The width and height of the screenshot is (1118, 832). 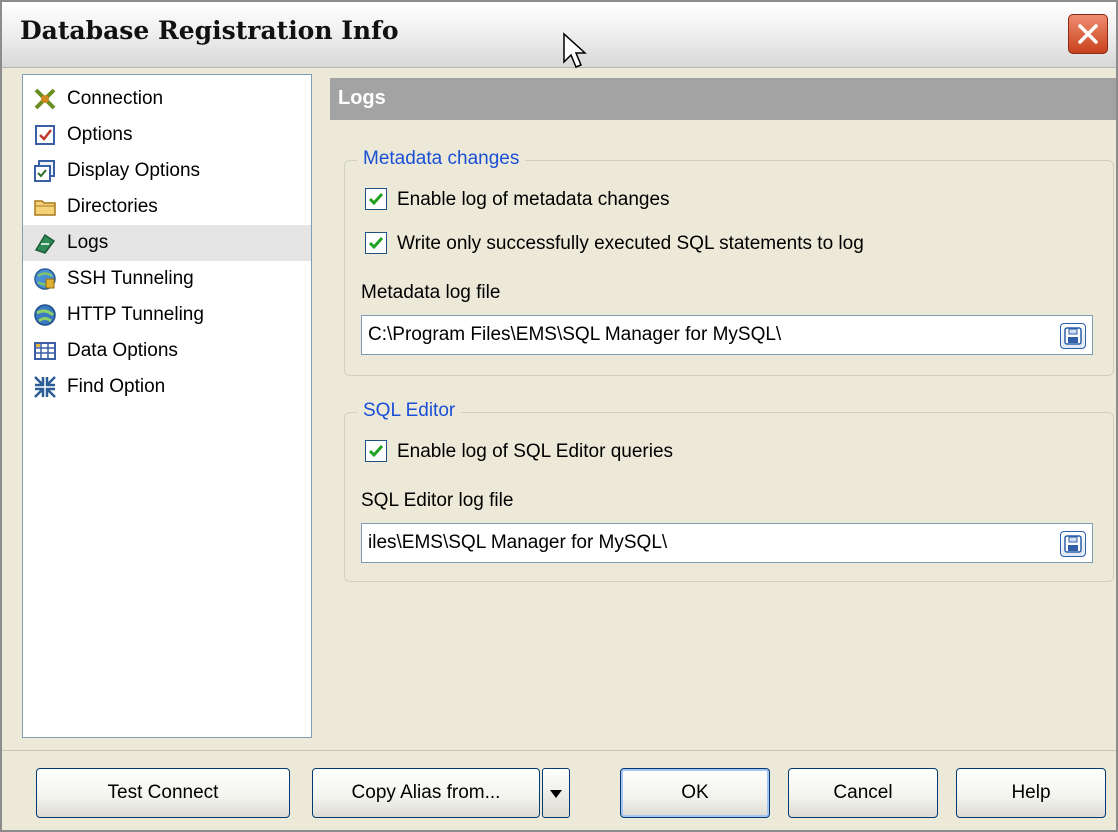 I want to click on group-legend: Metadata changes, so click(x=441, y=159).